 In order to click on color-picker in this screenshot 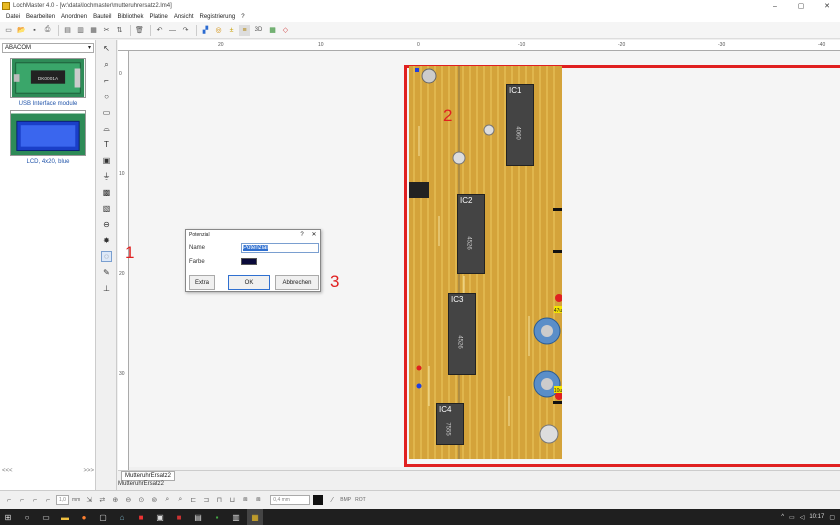, I will do `click(318, 500)`.